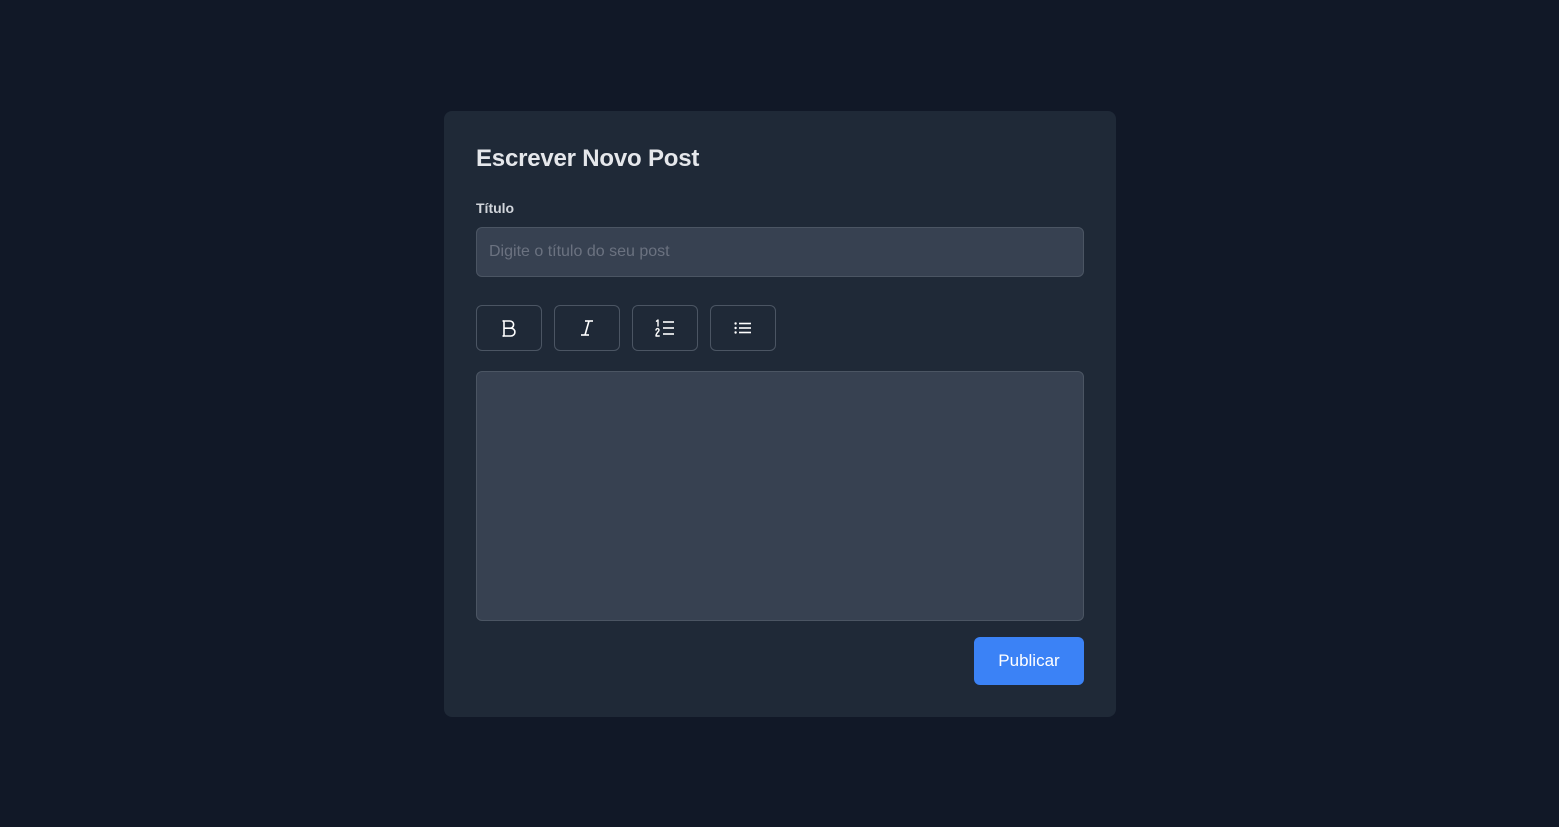  I want to click on post-body-editor, so click(780, 496).